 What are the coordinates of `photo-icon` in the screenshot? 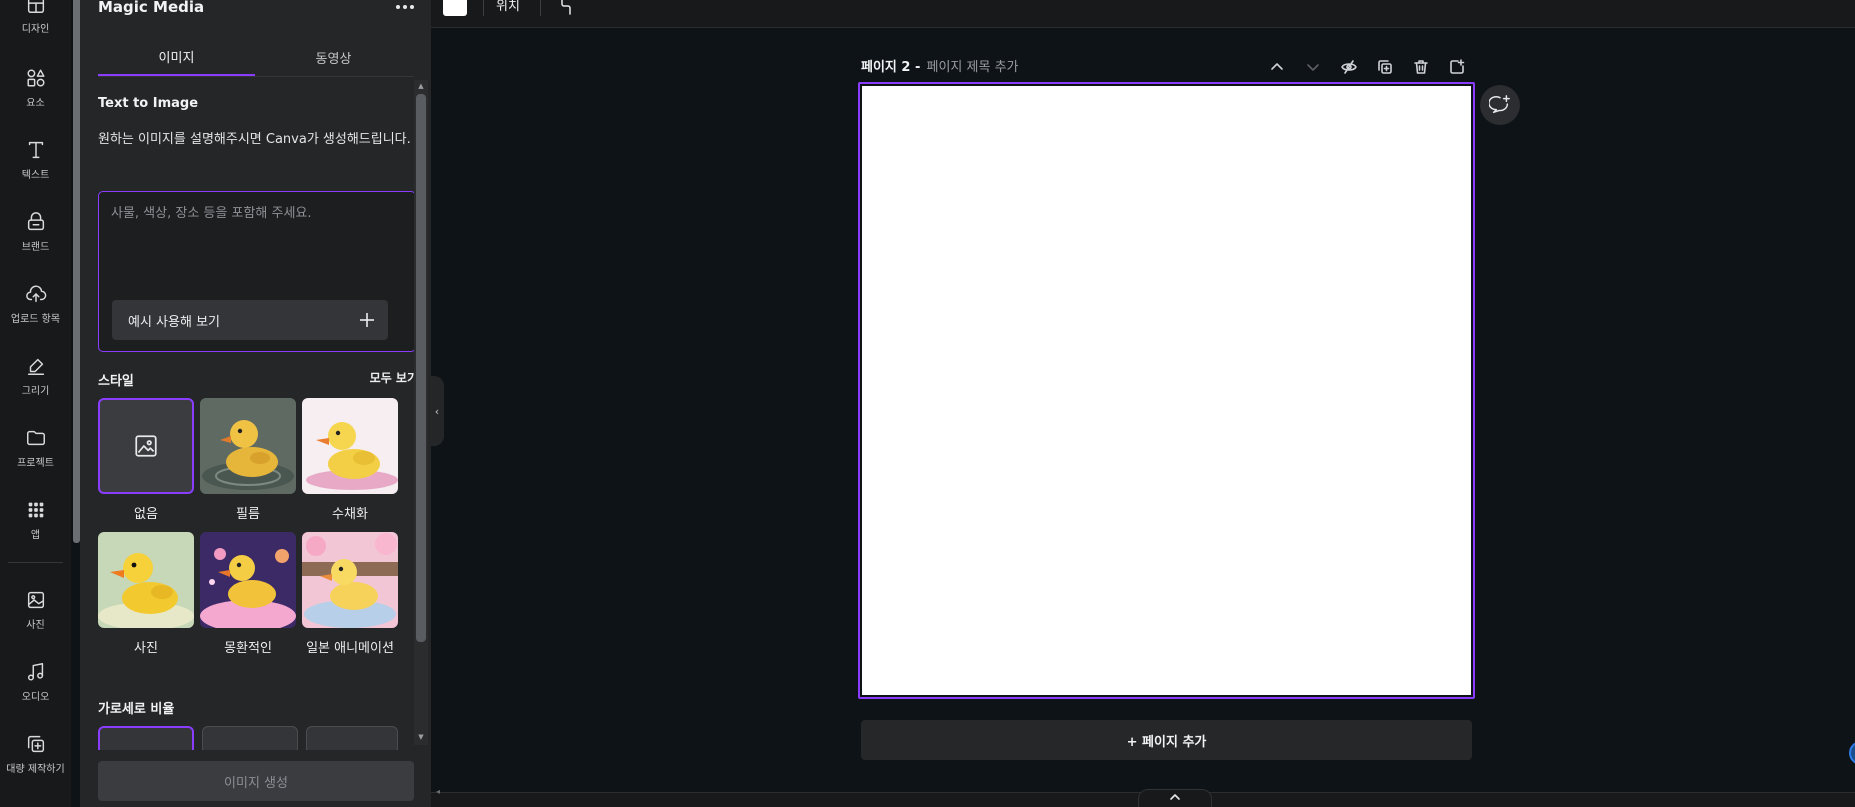 It's located at (35, 600).